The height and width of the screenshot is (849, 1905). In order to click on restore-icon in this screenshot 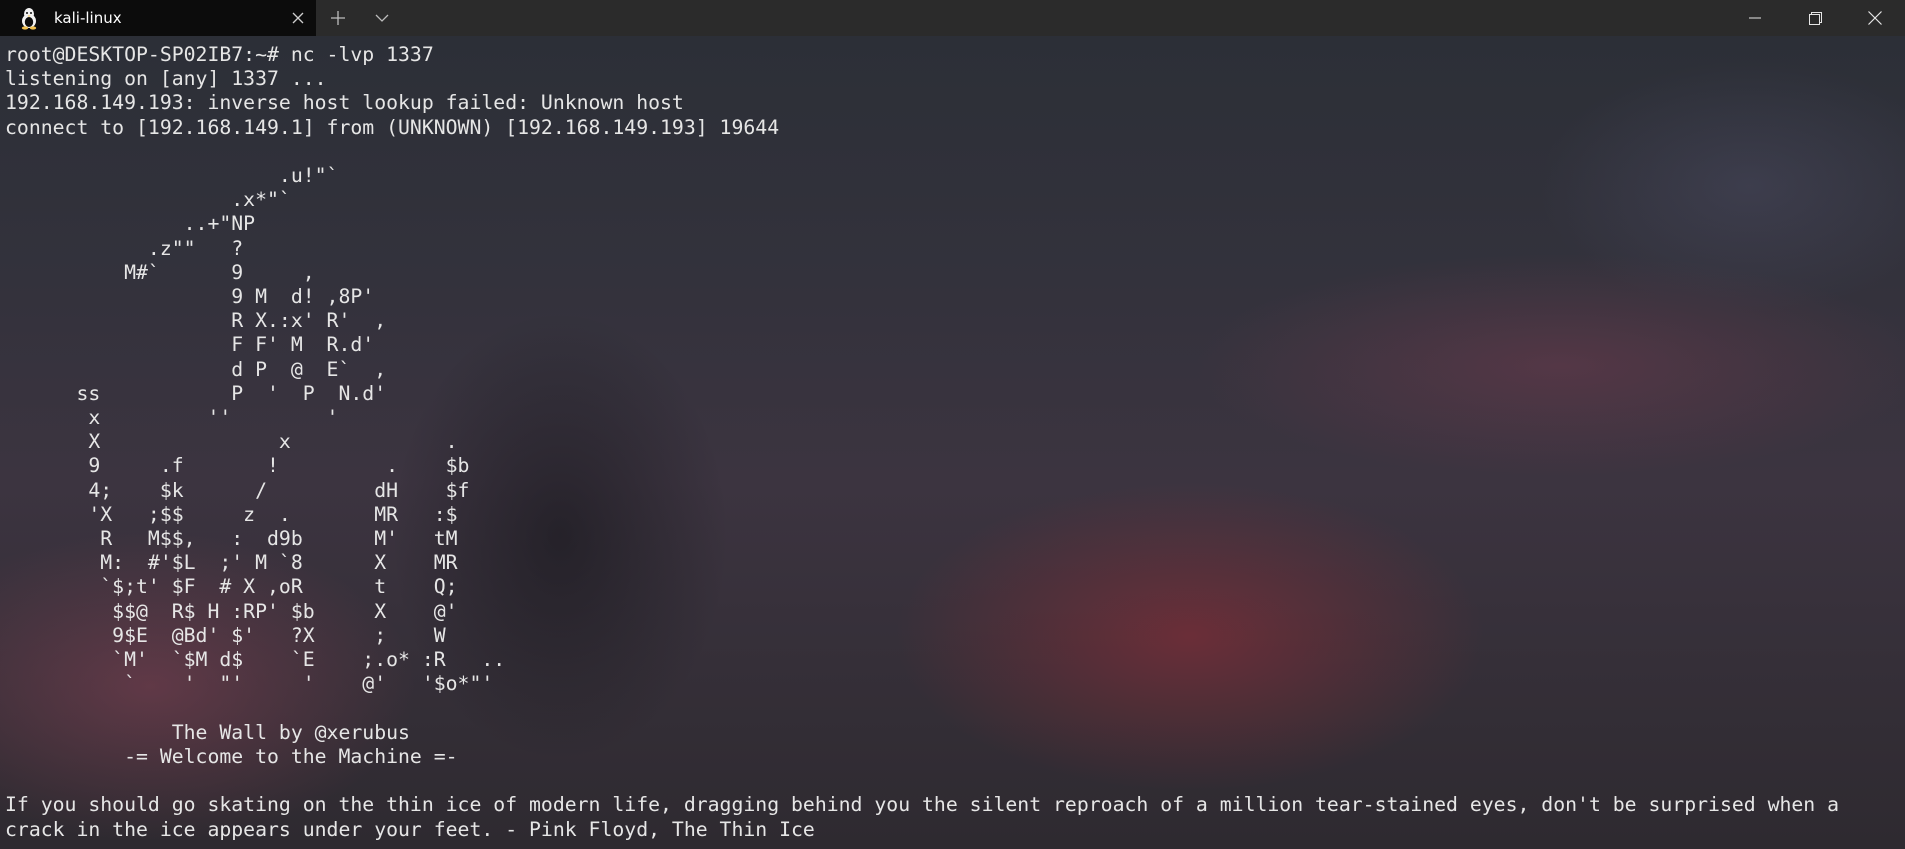, I will do `click(1815, 18)`.